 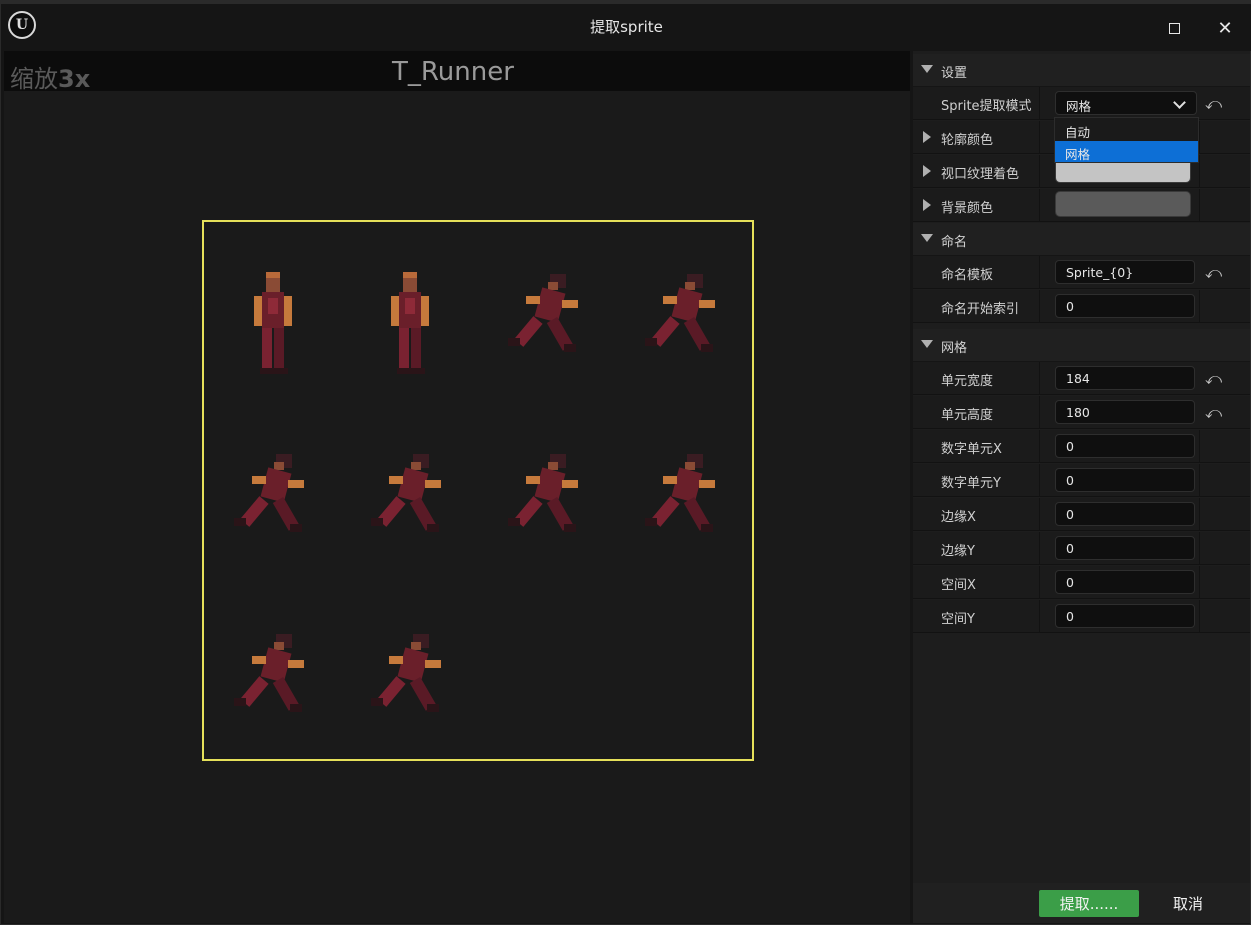 What do you see at coordinates (1126, 129) in the screenshot?
I see `dropdown-option-auto: 自动` at bounding box center [1126, 129].